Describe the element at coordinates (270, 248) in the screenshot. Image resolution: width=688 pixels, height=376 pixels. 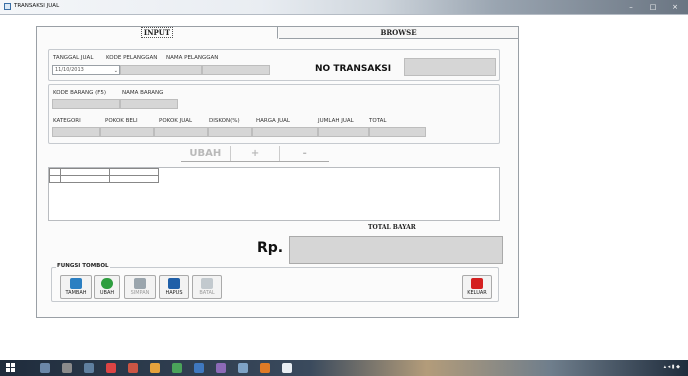
I see `currency-label: Rp.` at that location.